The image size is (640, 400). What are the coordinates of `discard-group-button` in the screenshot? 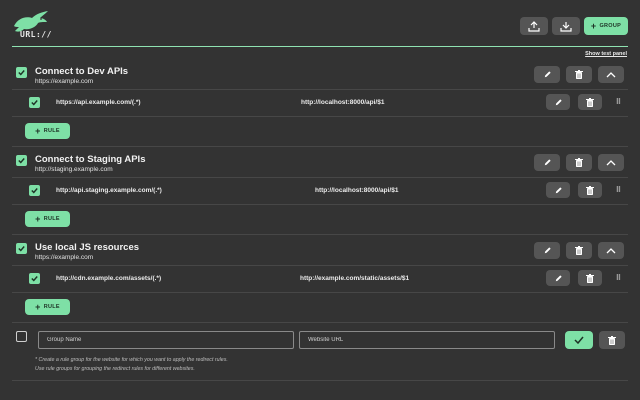 It's located at (612, 340).